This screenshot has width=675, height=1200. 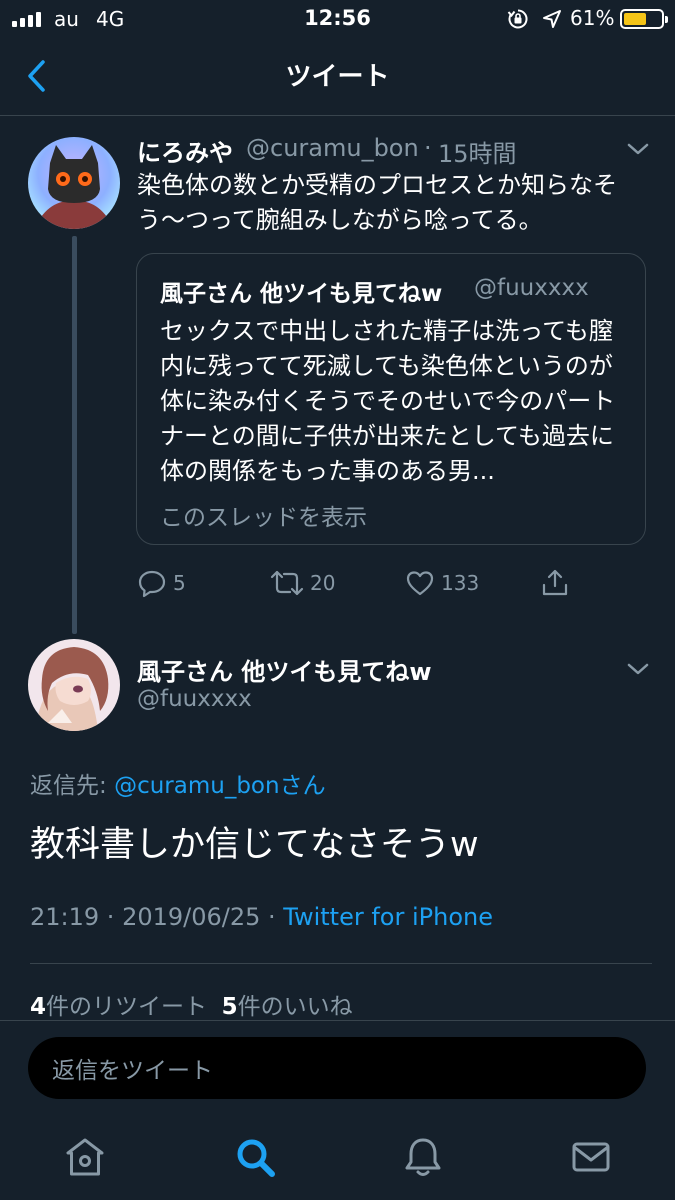 I want to click on retweet-button: 20, so click(x=302, y=583).